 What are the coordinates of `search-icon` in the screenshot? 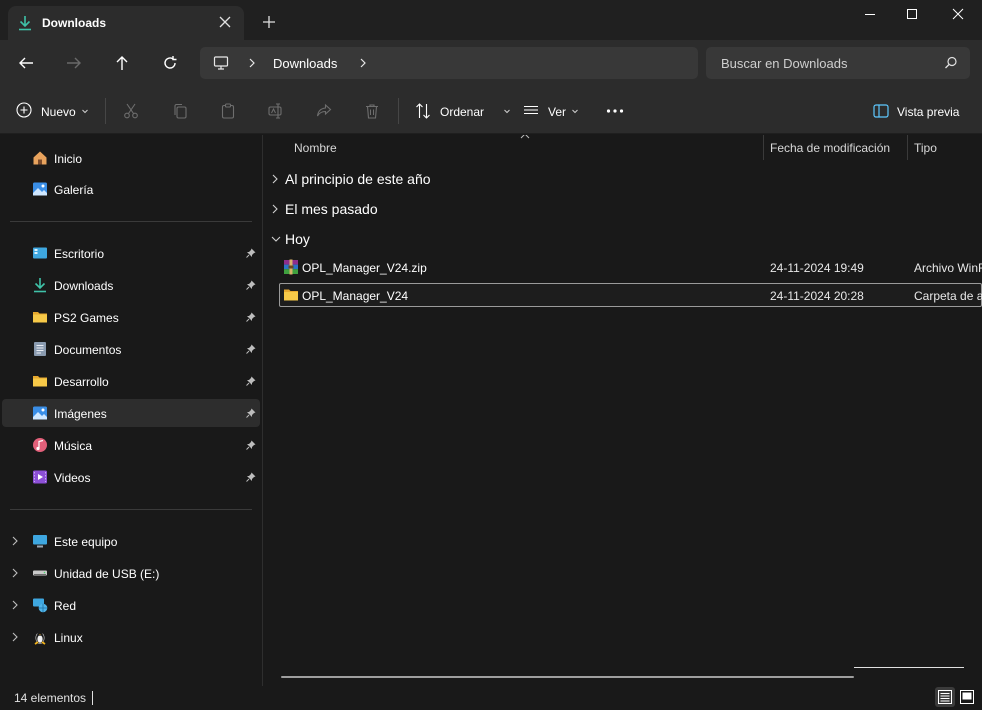 It's located at (951, 63).